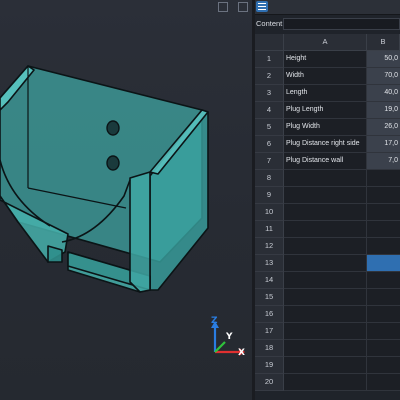 The width and height of the screenshot is (400, 400). What do you see at coordinates (269, 93) in the screenshot?
I see `row-header: 3` at bounding box center [269, 93].